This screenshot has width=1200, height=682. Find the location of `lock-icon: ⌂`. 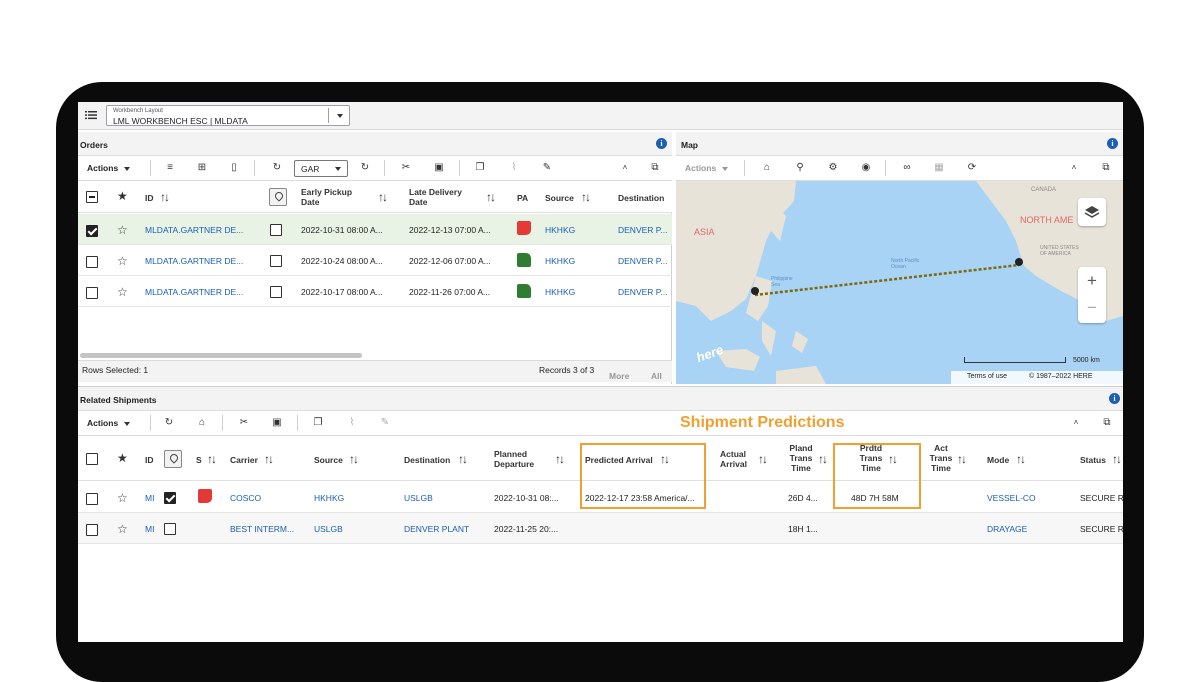

lock-icon: ⌂ is located at coordinates (767, 168).